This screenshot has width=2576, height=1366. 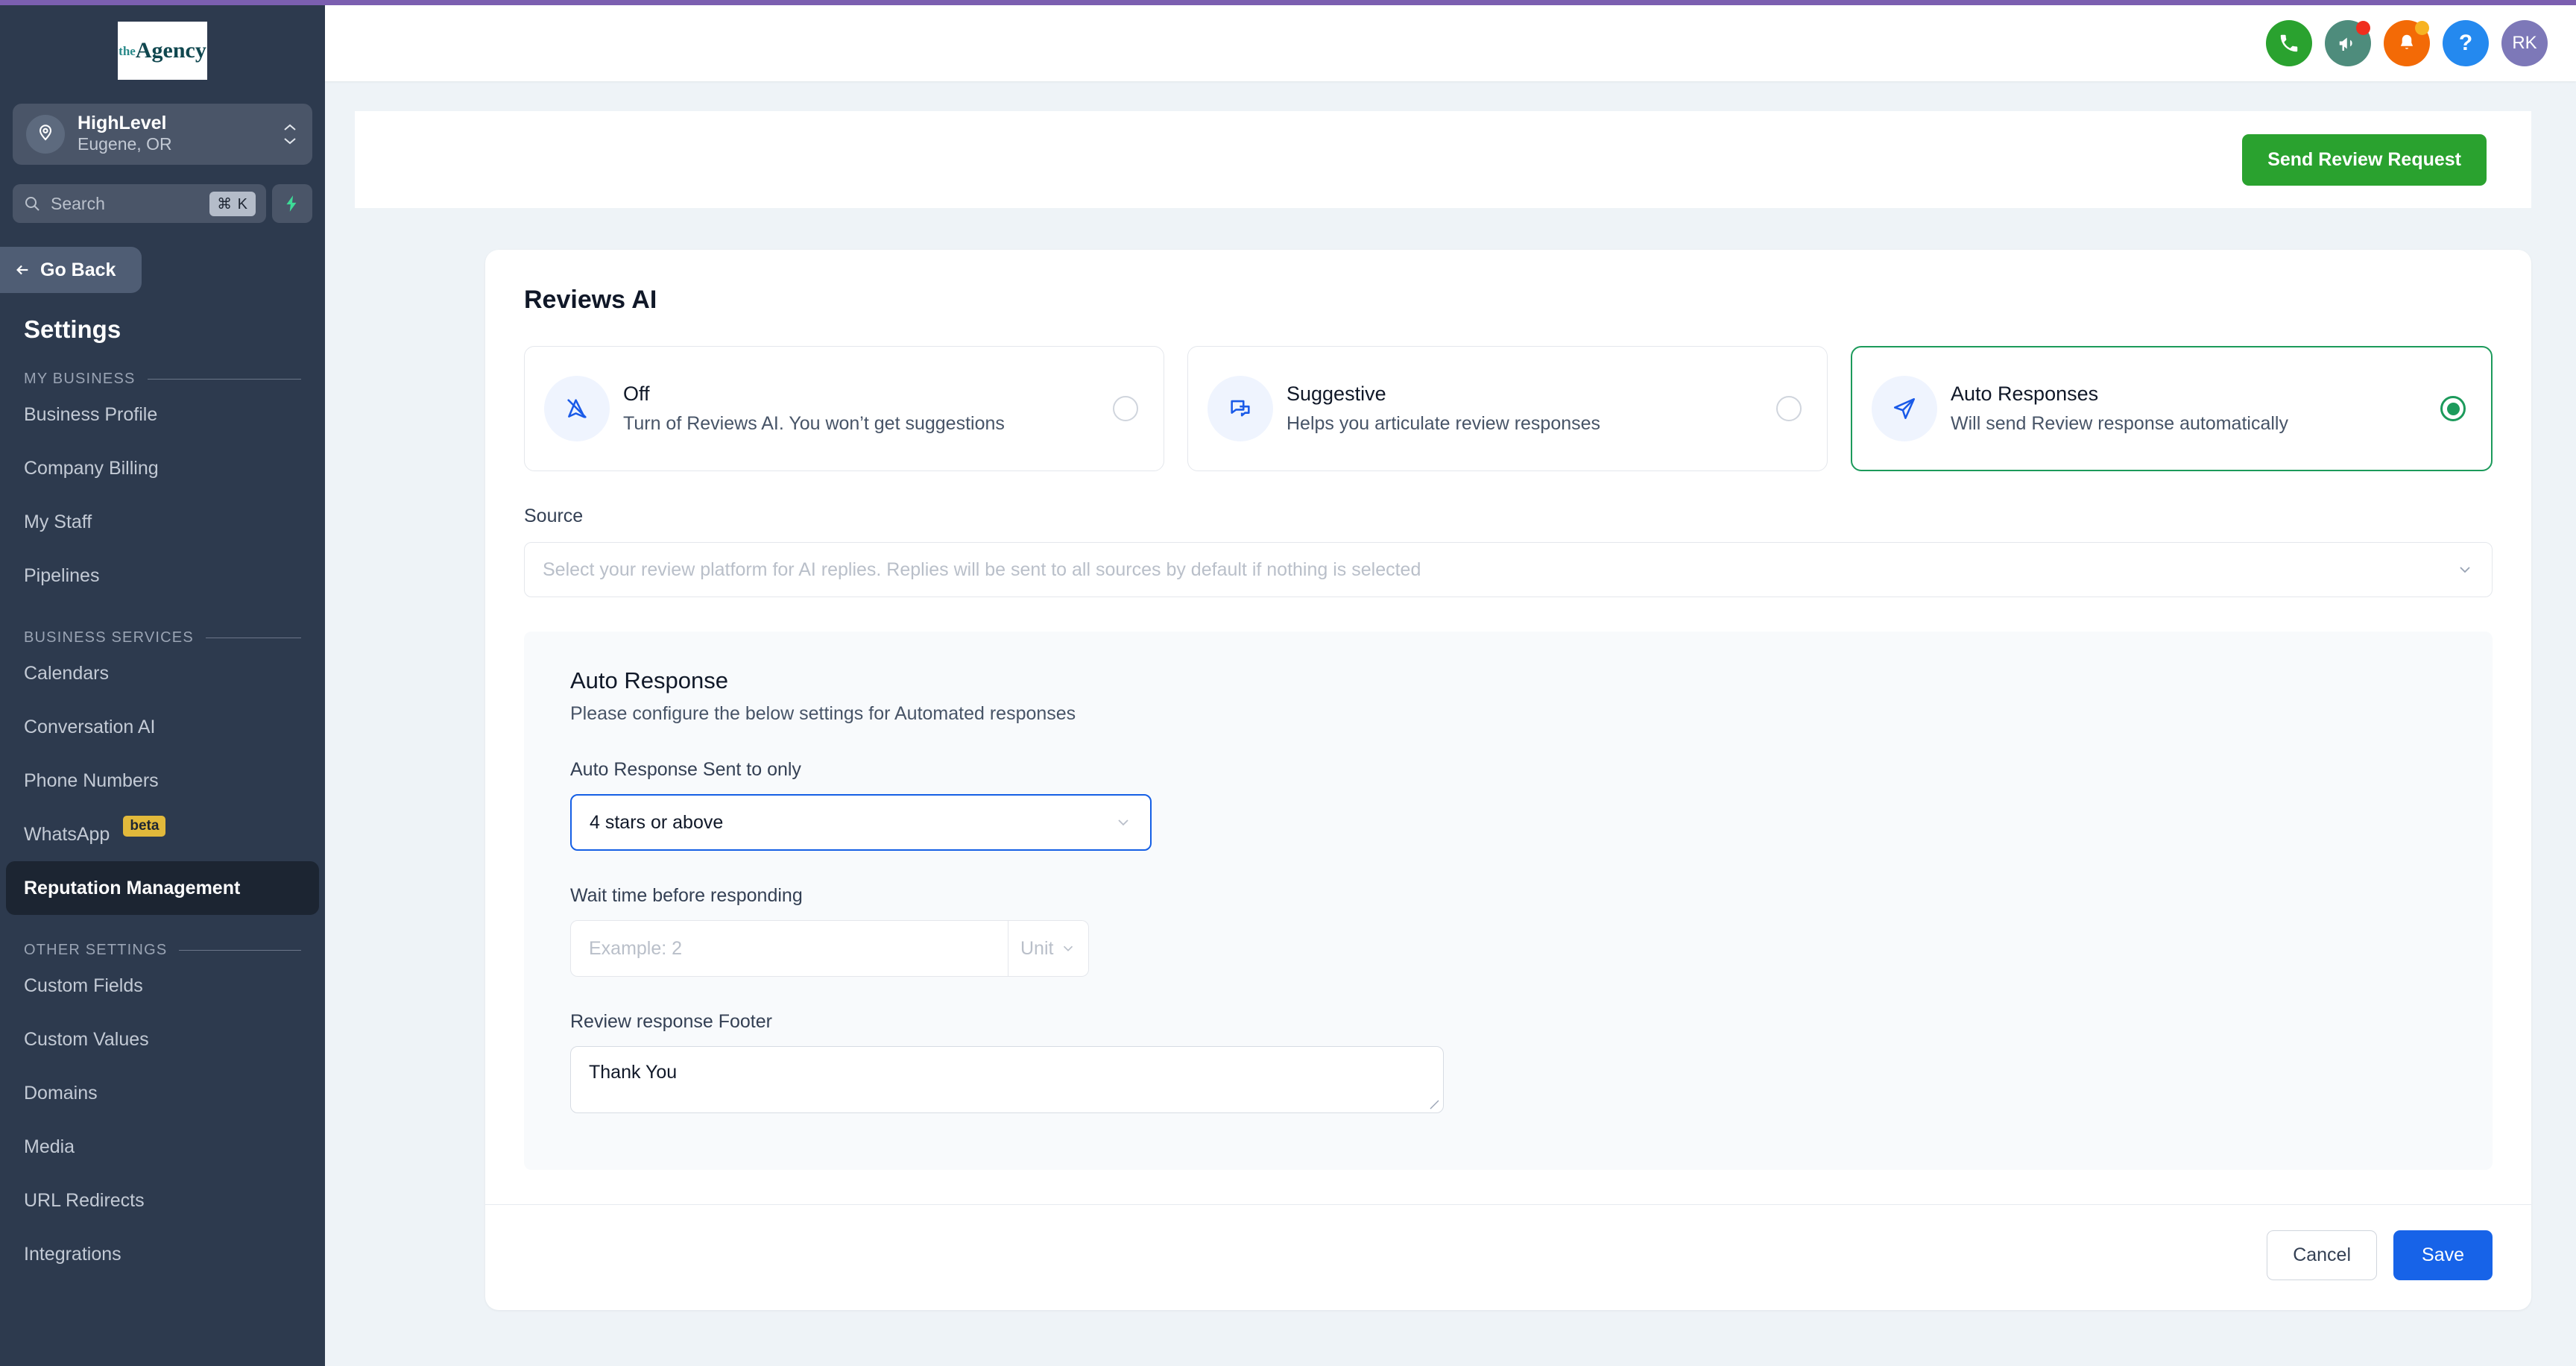 I want to click on lightning-bolt-icon, so click(x=291, y=203).